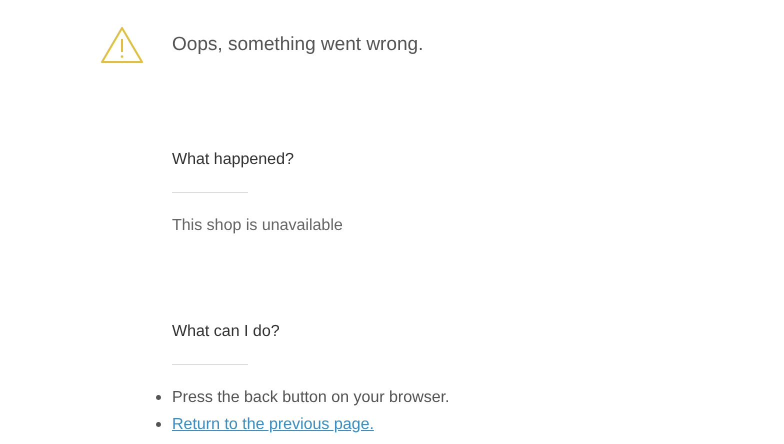  What do you see at coordinates (273, 424) in the screenshot?
I see `previous-page-link: Return to the previous page.` at bounding box center [273, 424].